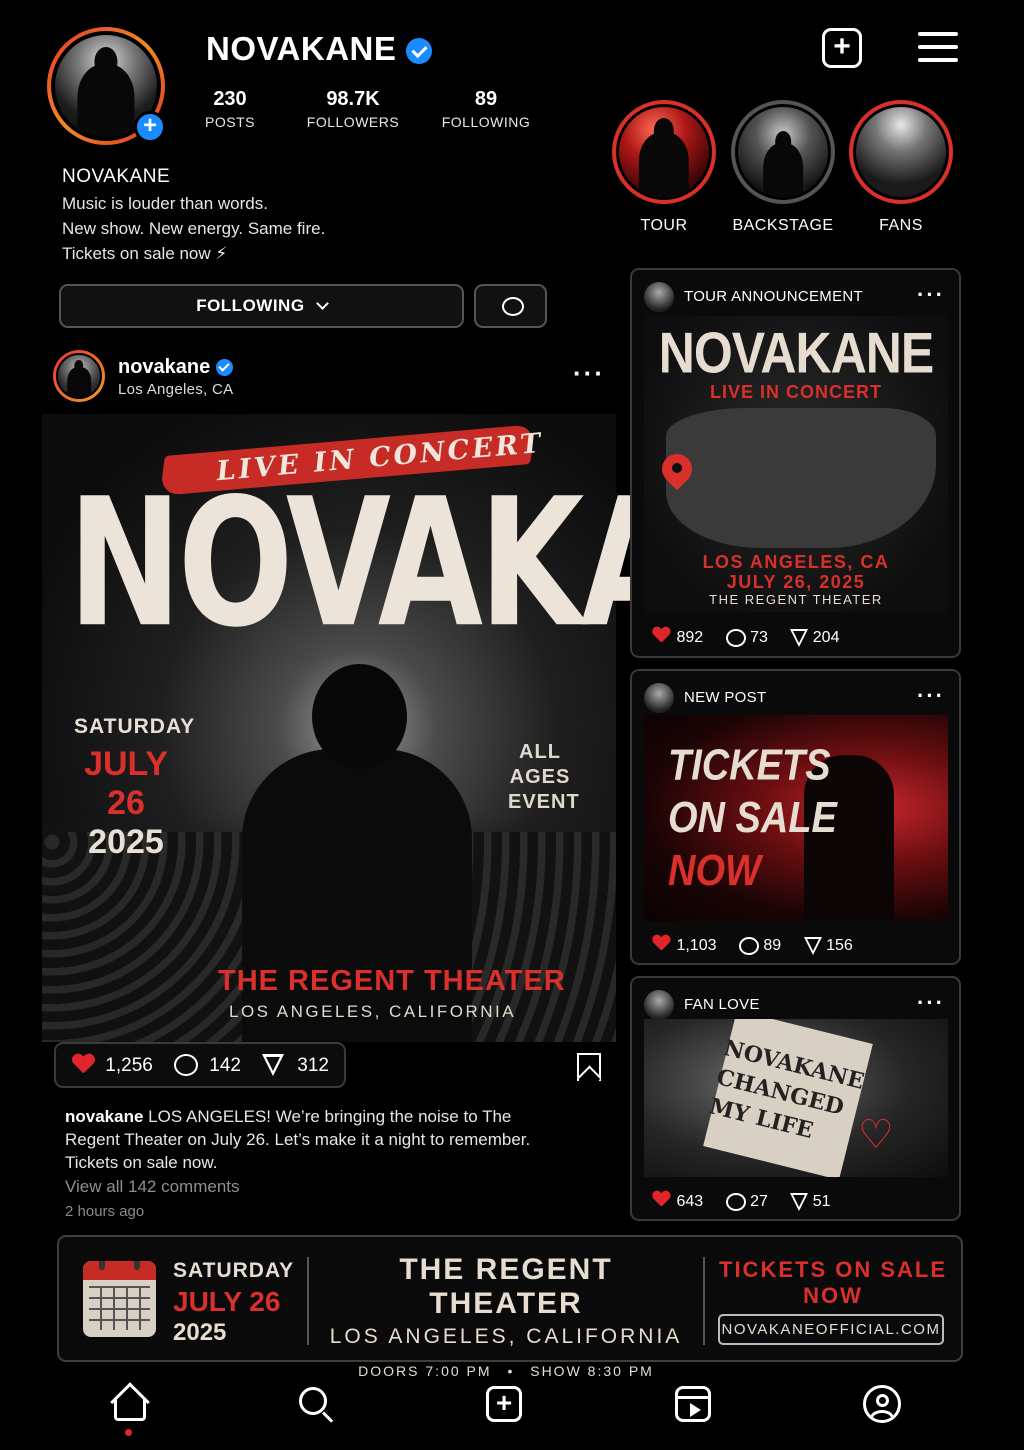 The height and width of the screenshot is (1450, 1024). Describe the element at coordinates (842, 48) in the screenshot. I see `new-post-button: +` at that location.